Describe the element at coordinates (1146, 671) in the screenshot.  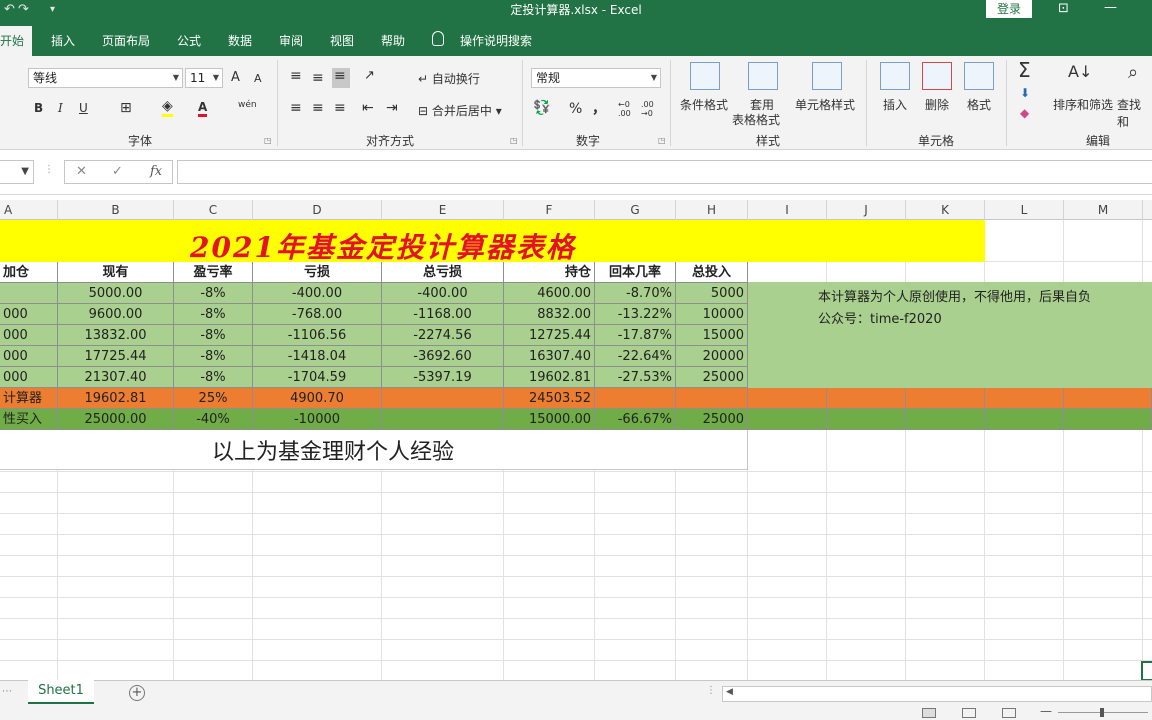
I see `selected-cell-indicator` at that location.